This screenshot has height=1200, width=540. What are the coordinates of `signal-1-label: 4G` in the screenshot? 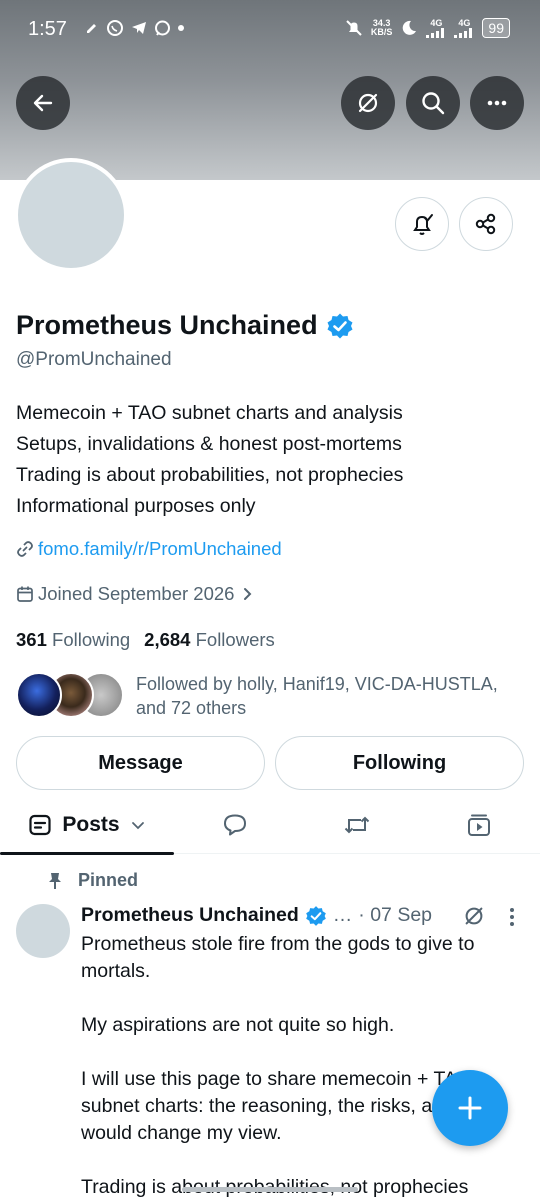 It's located at (436, 23).